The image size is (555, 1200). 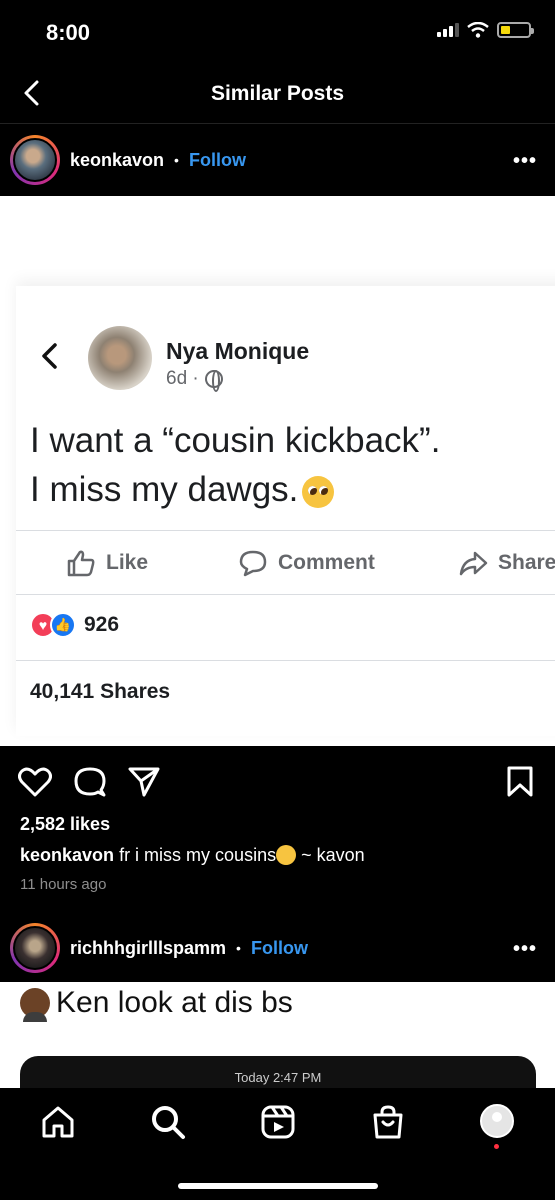 I want to click on embedded-comment-label: Comment, so click(x=326, y=562).